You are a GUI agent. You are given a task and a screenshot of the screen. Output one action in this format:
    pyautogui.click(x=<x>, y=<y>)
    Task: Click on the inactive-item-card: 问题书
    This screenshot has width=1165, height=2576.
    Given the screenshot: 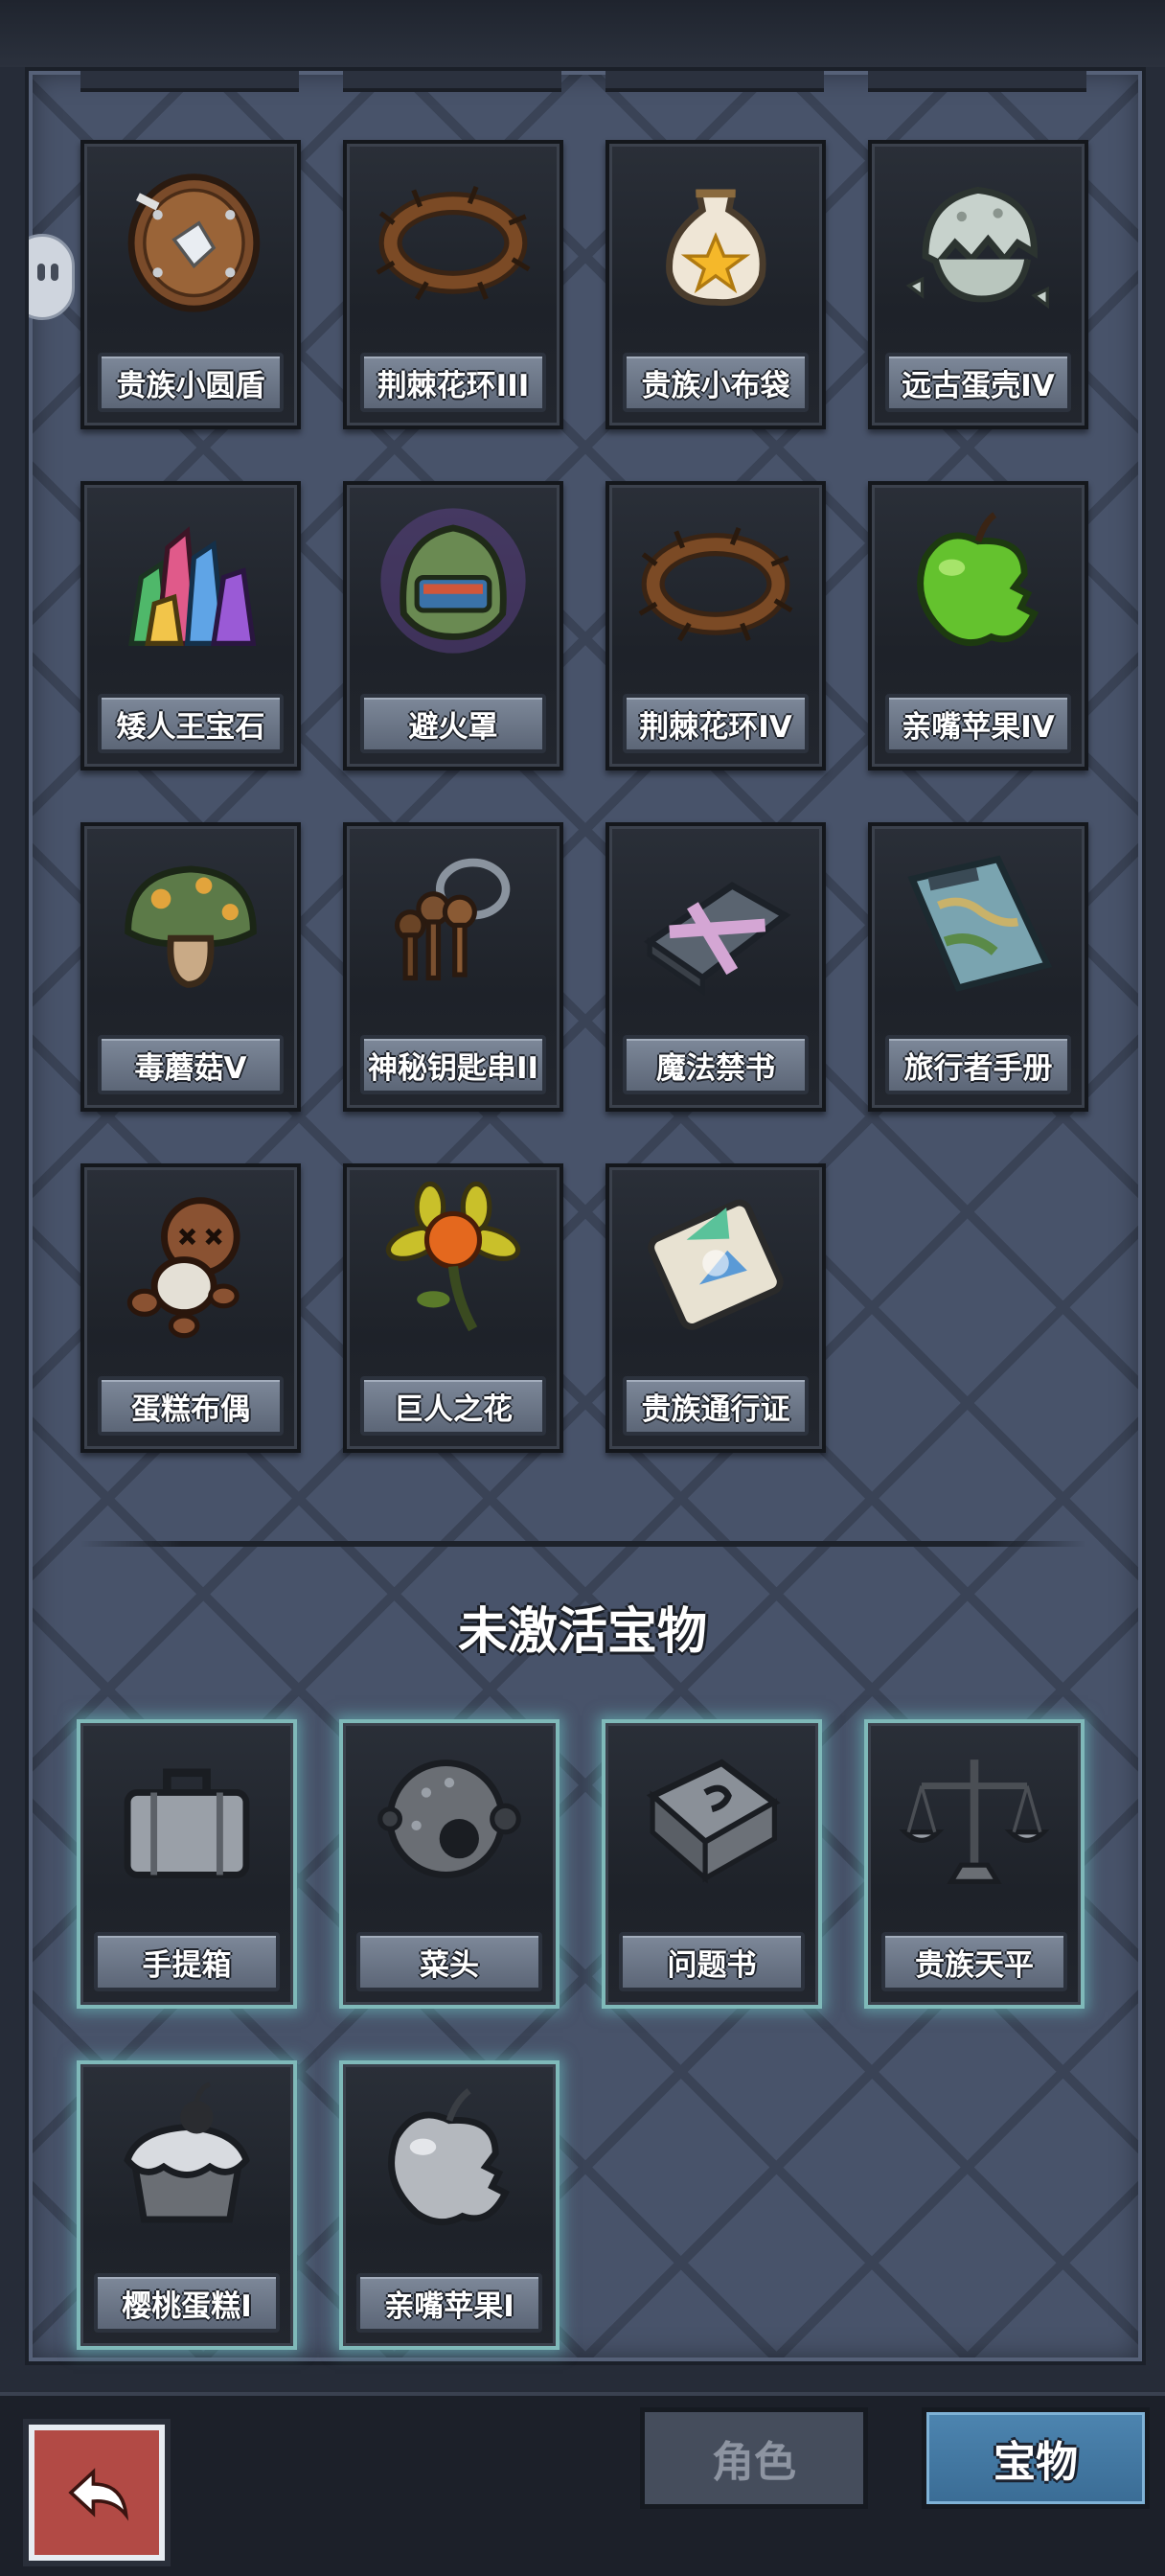 What is the action you would take?
    pyautogui.click(x=712, y=1864)
    